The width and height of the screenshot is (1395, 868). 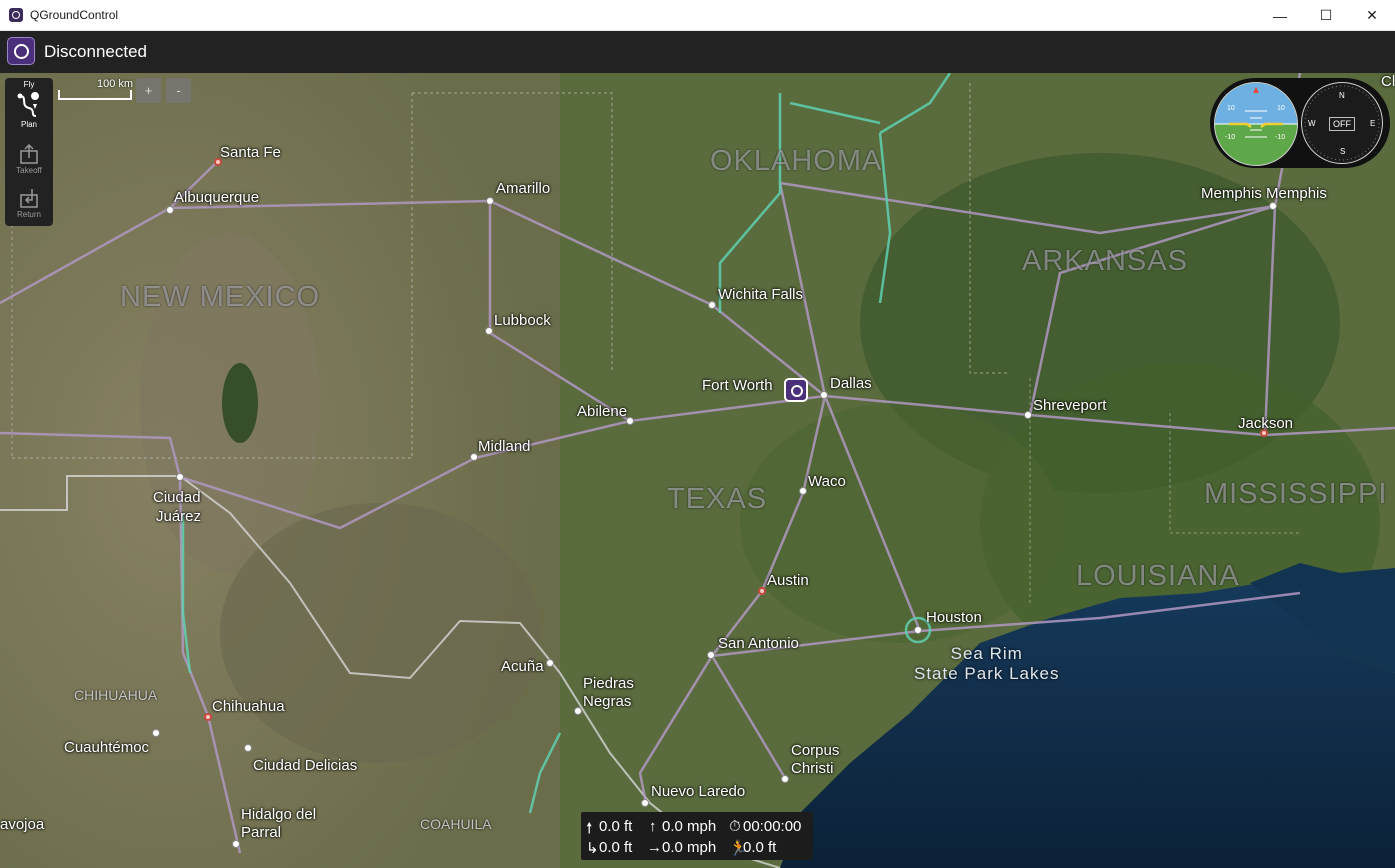 I want to click on region-label-coahuila: COAHUILA, so click(x=456, y=824).